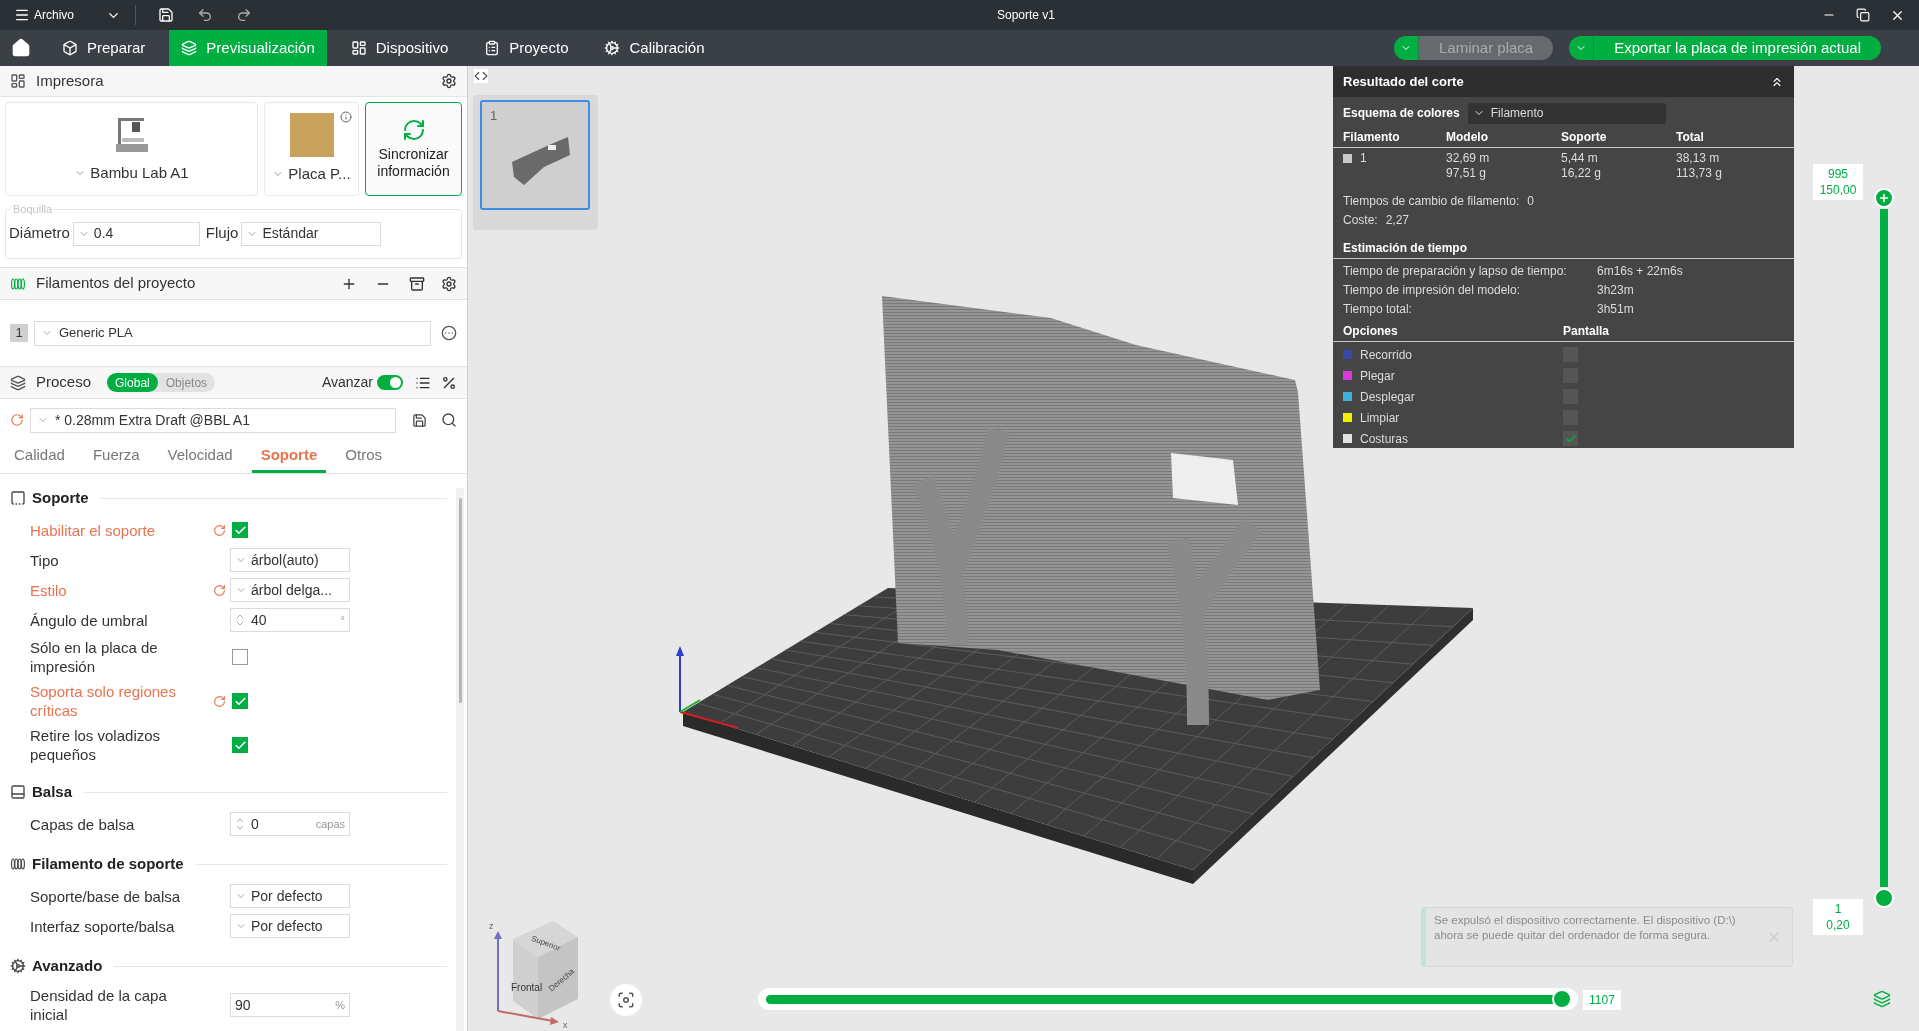  What do you see at coordinates (654, 48) in the screenshot?
I see `nav-tab: Calibración` at bounding box center [654, 48].